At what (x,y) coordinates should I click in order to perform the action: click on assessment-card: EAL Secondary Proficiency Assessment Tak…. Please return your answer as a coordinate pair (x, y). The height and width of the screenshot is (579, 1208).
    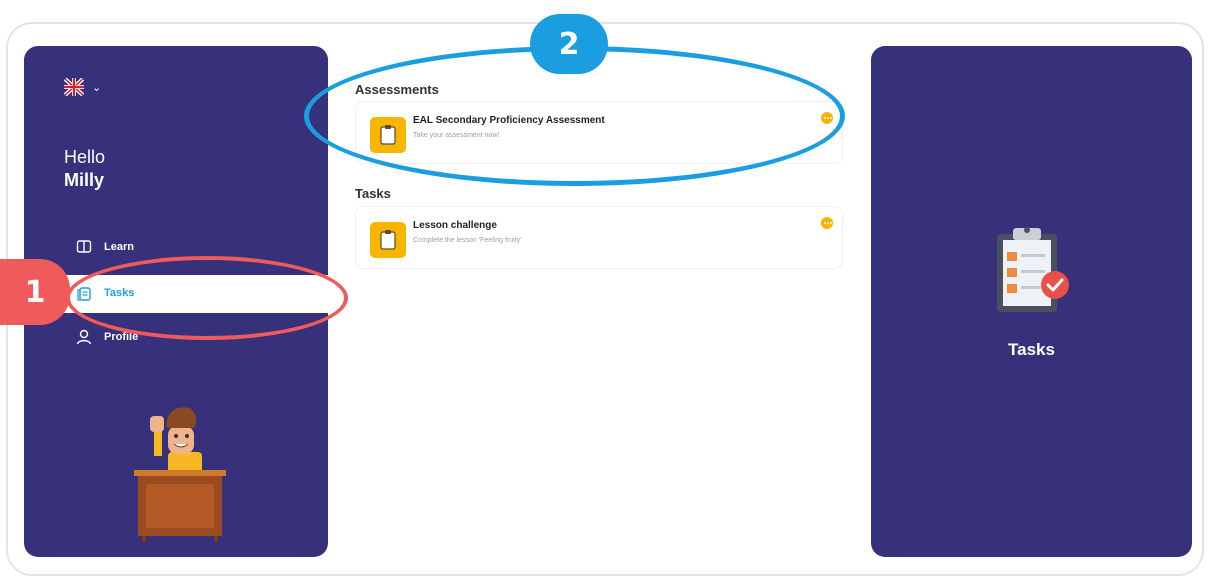
    Looking at the image, I should click on (599, 132).